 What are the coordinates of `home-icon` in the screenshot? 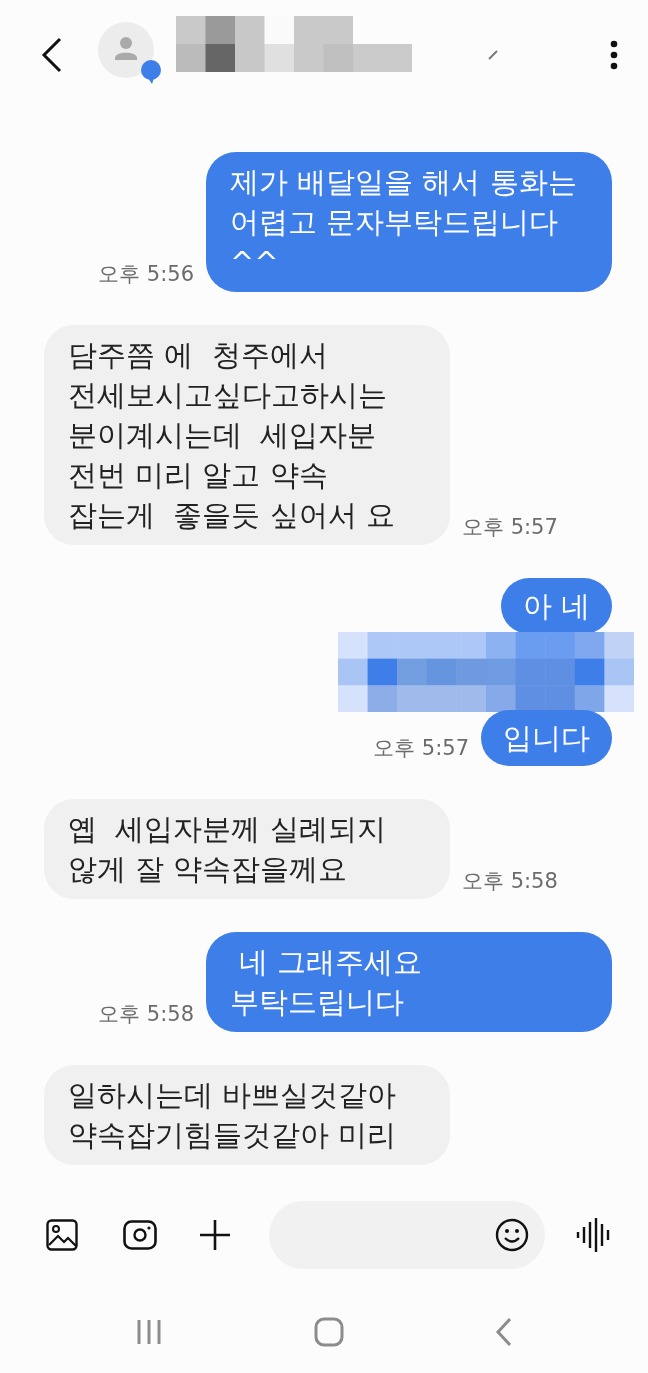 It's located at (329, 1331).